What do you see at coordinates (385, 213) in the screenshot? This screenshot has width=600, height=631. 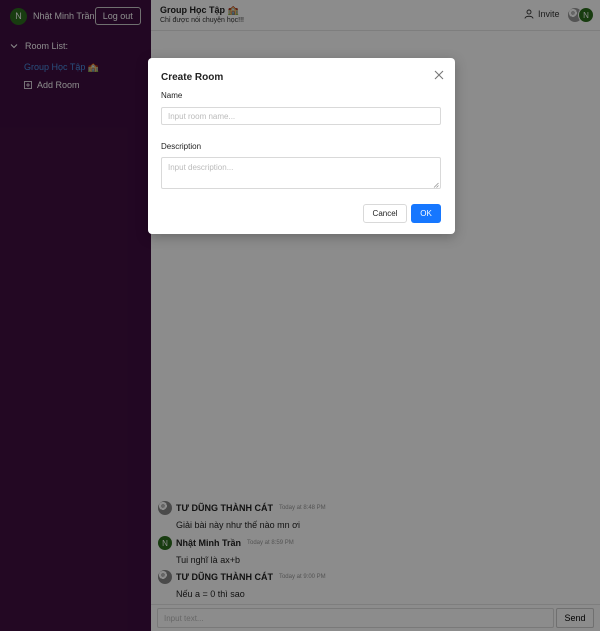 I see `cancel-button: Cancel` at bounding box center [385, 213].